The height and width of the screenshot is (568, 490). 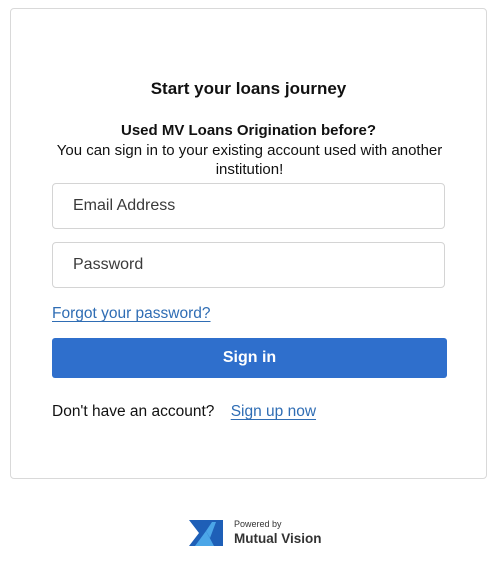 I want to click on mutual-vision-logo-icon, so click(x=206, y=533).